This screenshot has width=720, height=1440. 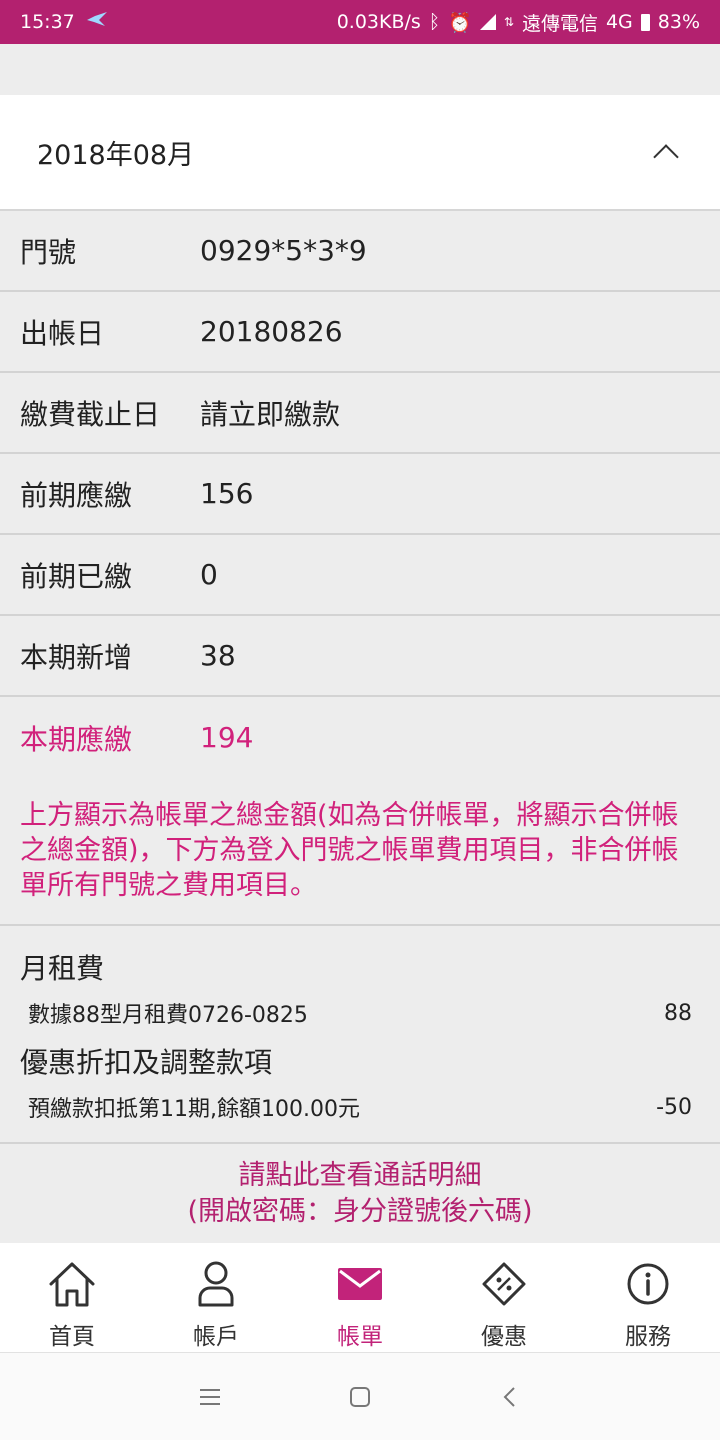 I want to click on home-square-icon, so click(x=360, y=1396).